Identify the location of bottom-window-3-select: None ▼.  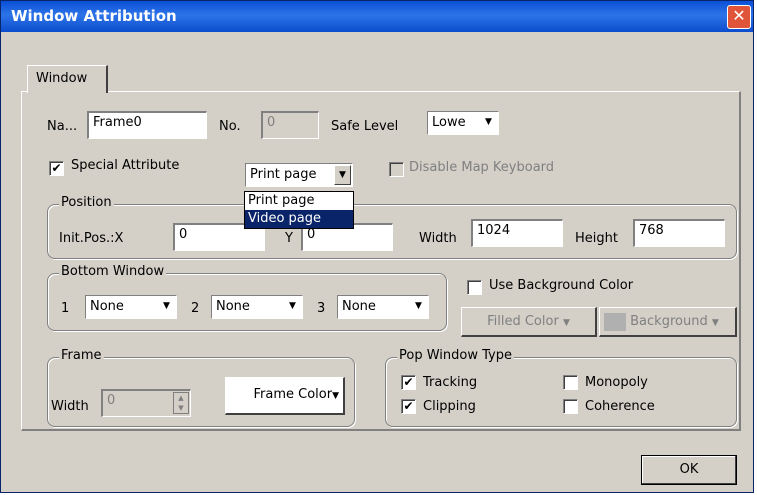
(383, 307).